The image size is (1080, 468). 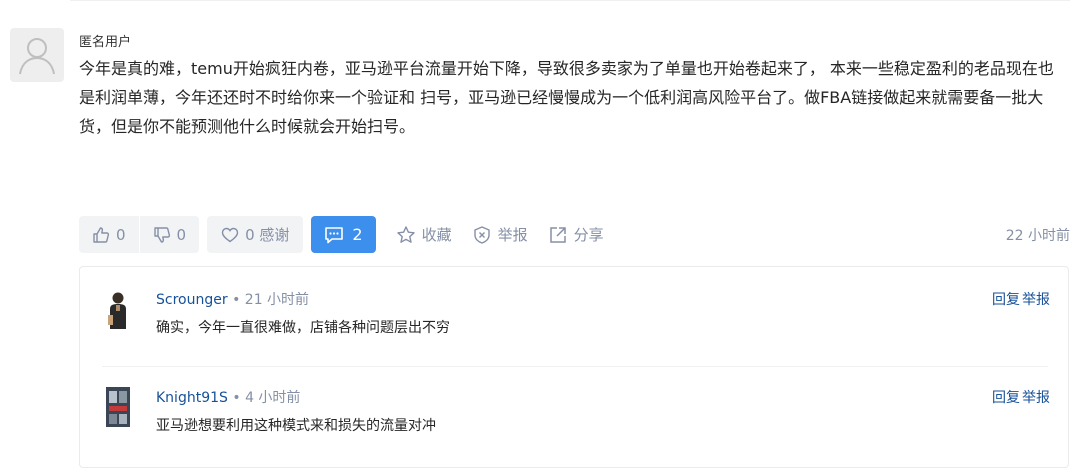 What do you see at coordinates (588, 235) in the screenshot?
I see `share-label: 分享` at bounding box center [588, 235].